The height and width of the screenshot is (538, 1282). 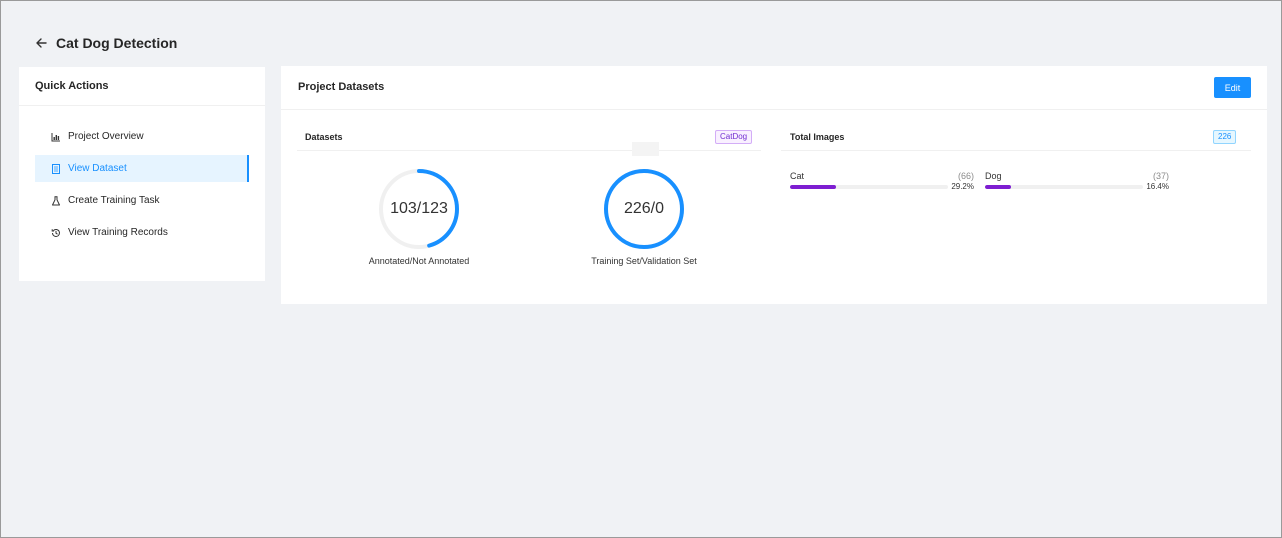 I want to click on class-name: Dog, so click(x=993, y=176).